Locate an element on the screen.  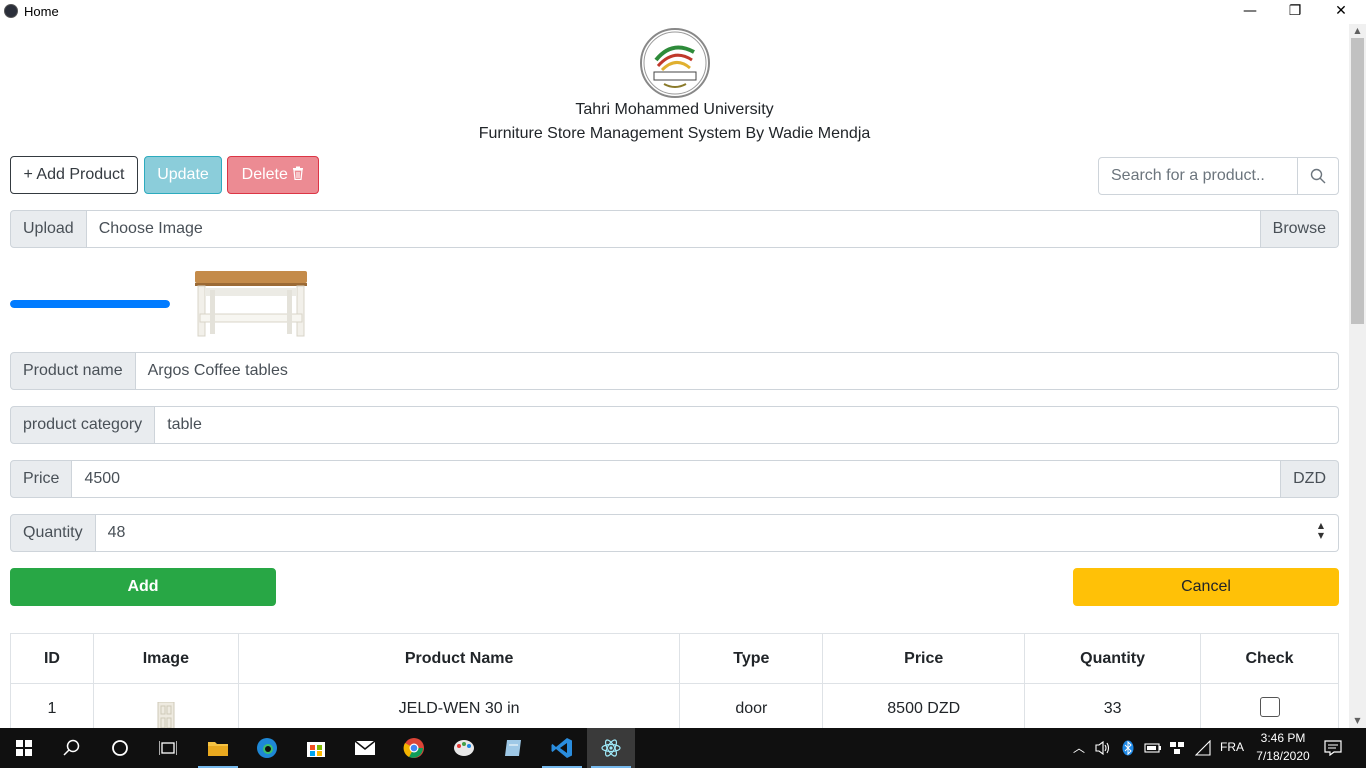
scrollbar-thumb is located at coordinates (1357, 181).